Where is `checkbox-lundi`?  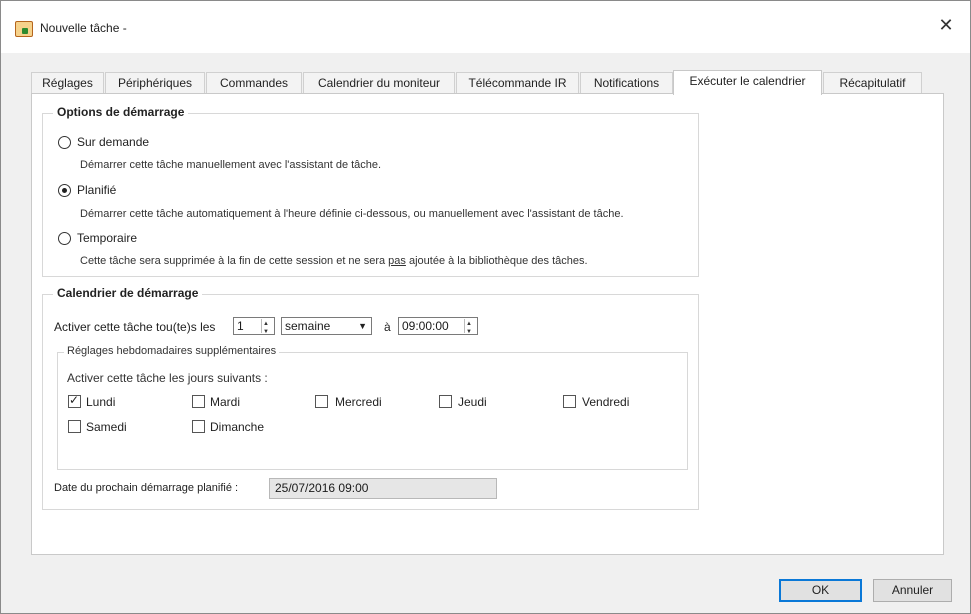 checkbox-lundi is located at coordinates (74, 400).